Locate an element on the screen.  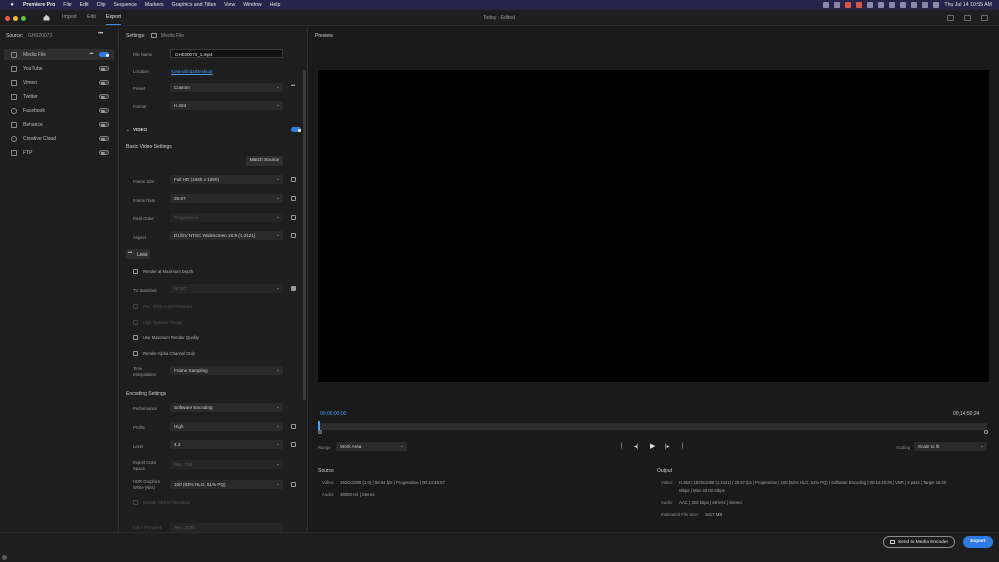
tab-export: Export is located at coordinates (113, 19).